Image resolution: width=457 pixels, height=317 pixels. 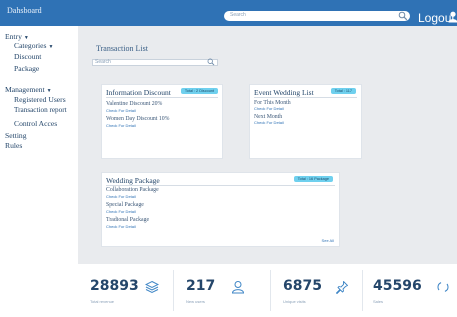 What do you see at coordinates (103, 62) in the screenshot?
I see `transaction-search-placeholder: Search` at bounding box center [103, 62].